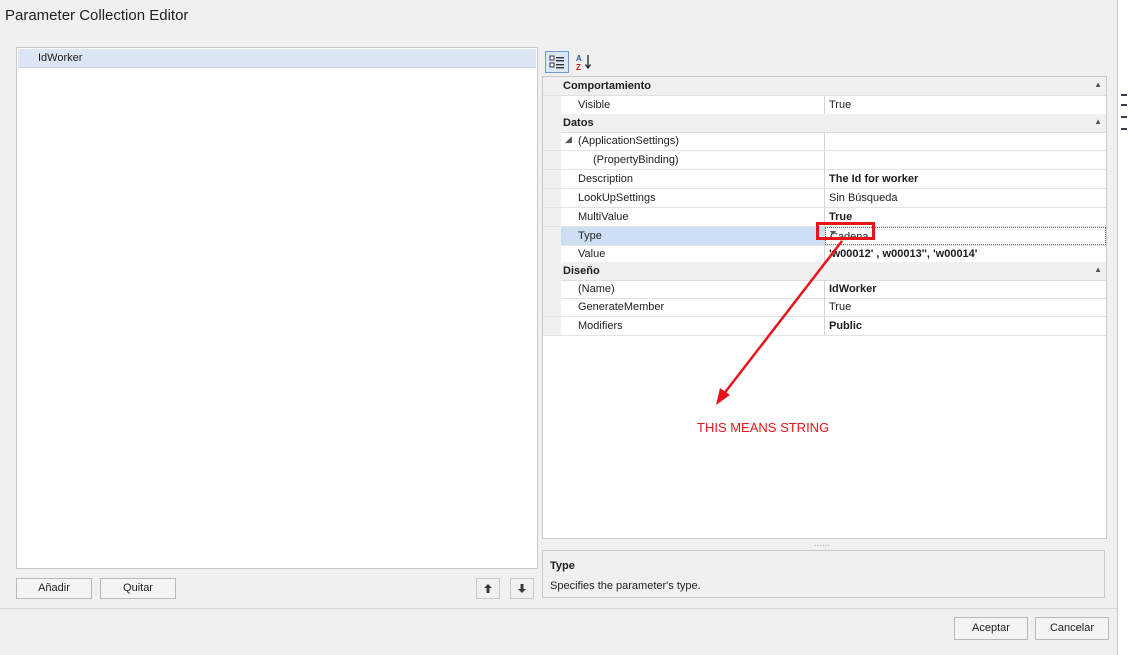 Image resolution: width=1129 pixels, height=655 pixels. I want to click on annotation-arrow, so click(779, 322).